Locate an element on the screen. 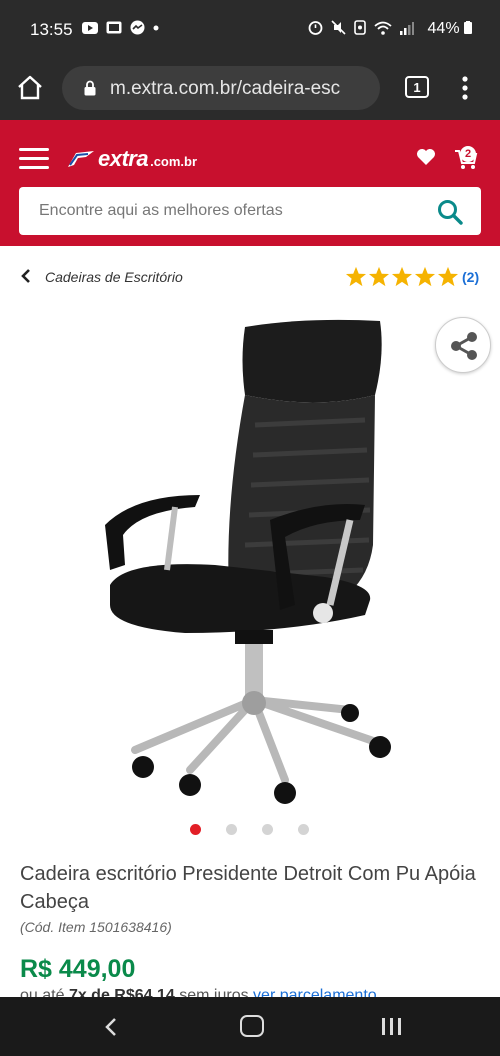  breadcrumb: Cadeiras de Escritório (2) is located at coordinates (250, 277).